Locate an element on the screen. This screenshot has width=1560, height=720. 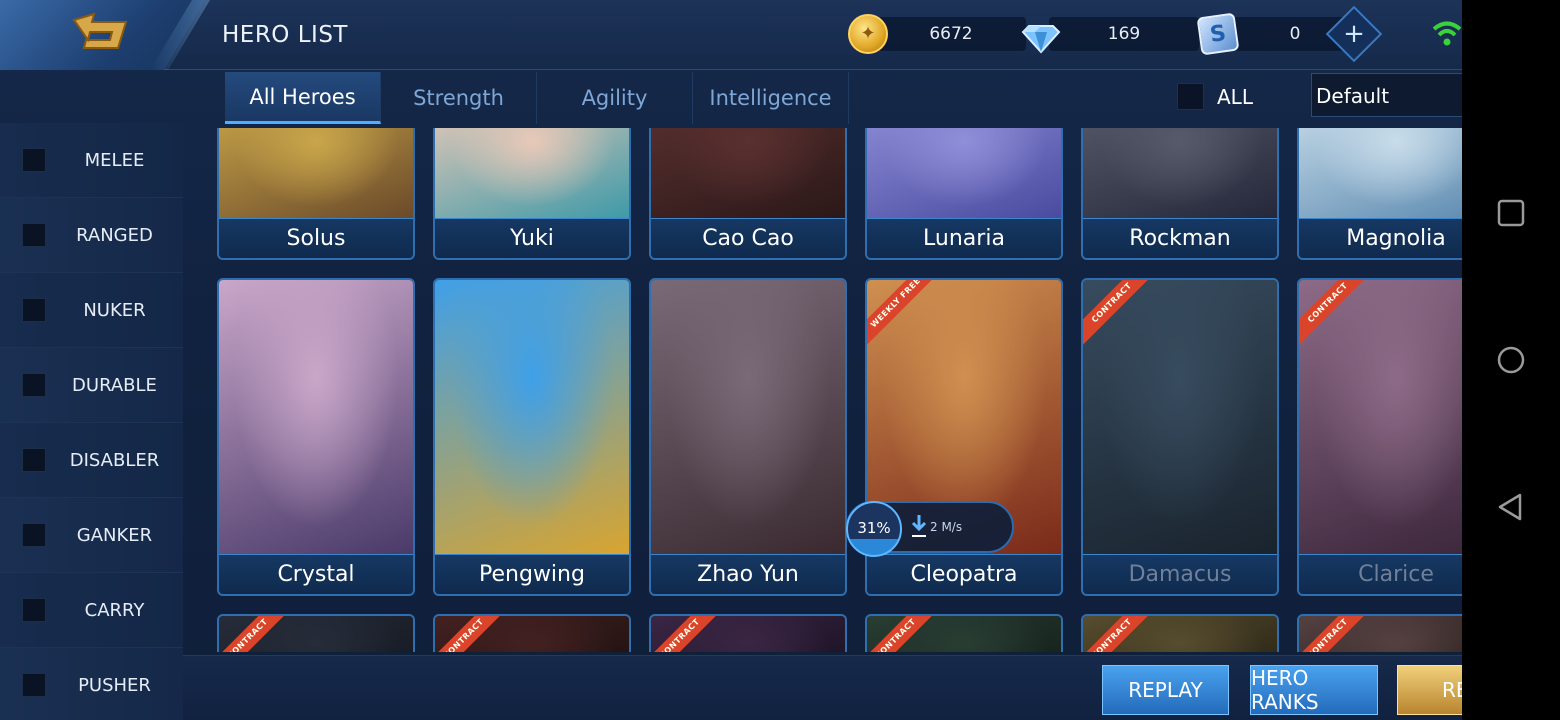
sort-dropdown: Default is located at coordinates (1386, 95).